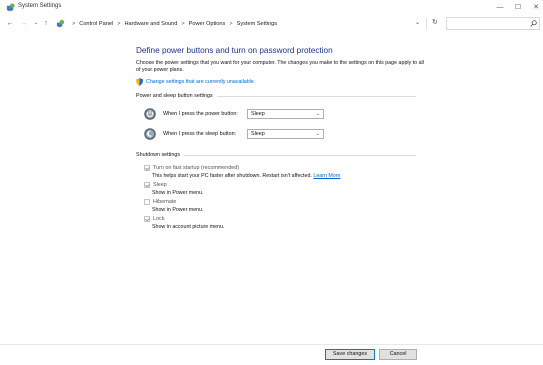 The width and height of the screenshot is (543, 365). What do you see at coordinates (417, 22) in the screenshot?
I see `address-dropdown-button: ⌄` at bounding box center [417, 22].